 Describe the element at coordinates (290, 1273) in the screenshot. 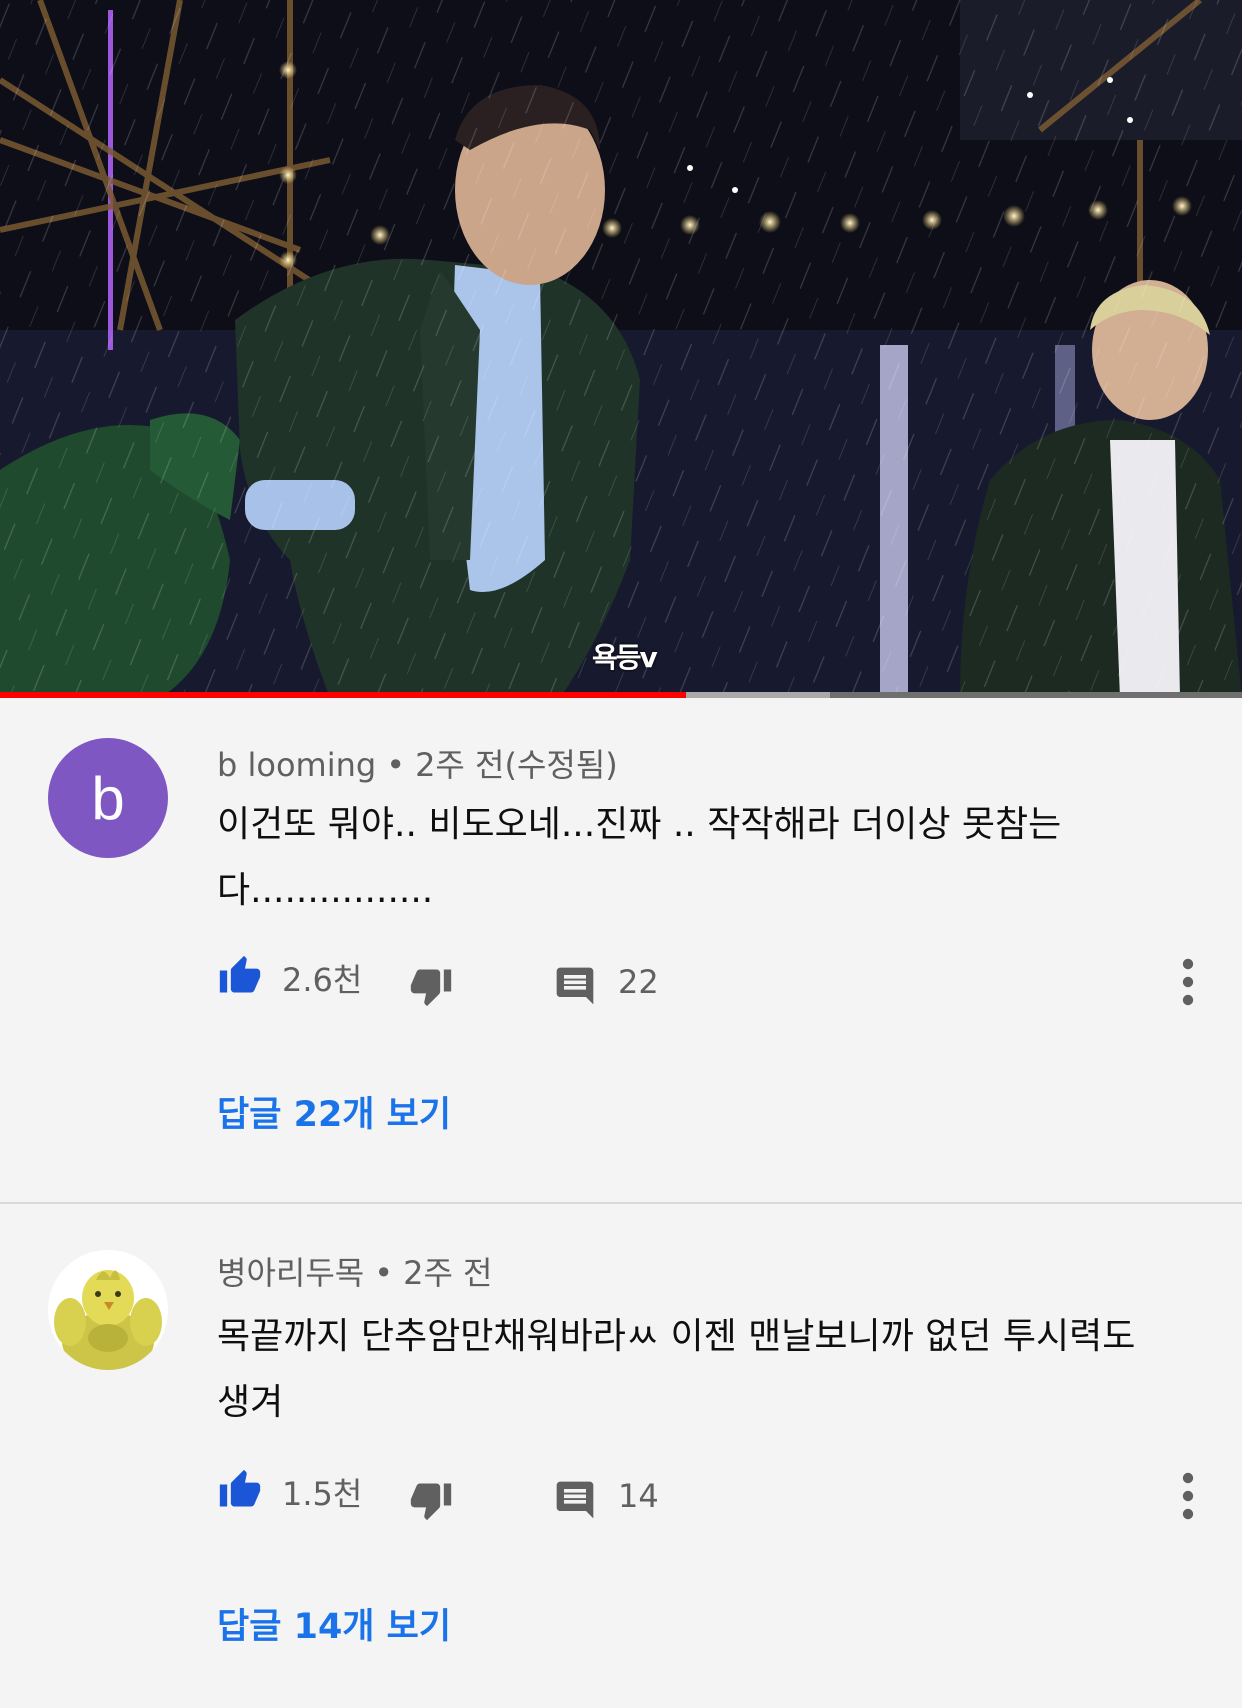

I see `comment-author: 병아리두목` at that location.